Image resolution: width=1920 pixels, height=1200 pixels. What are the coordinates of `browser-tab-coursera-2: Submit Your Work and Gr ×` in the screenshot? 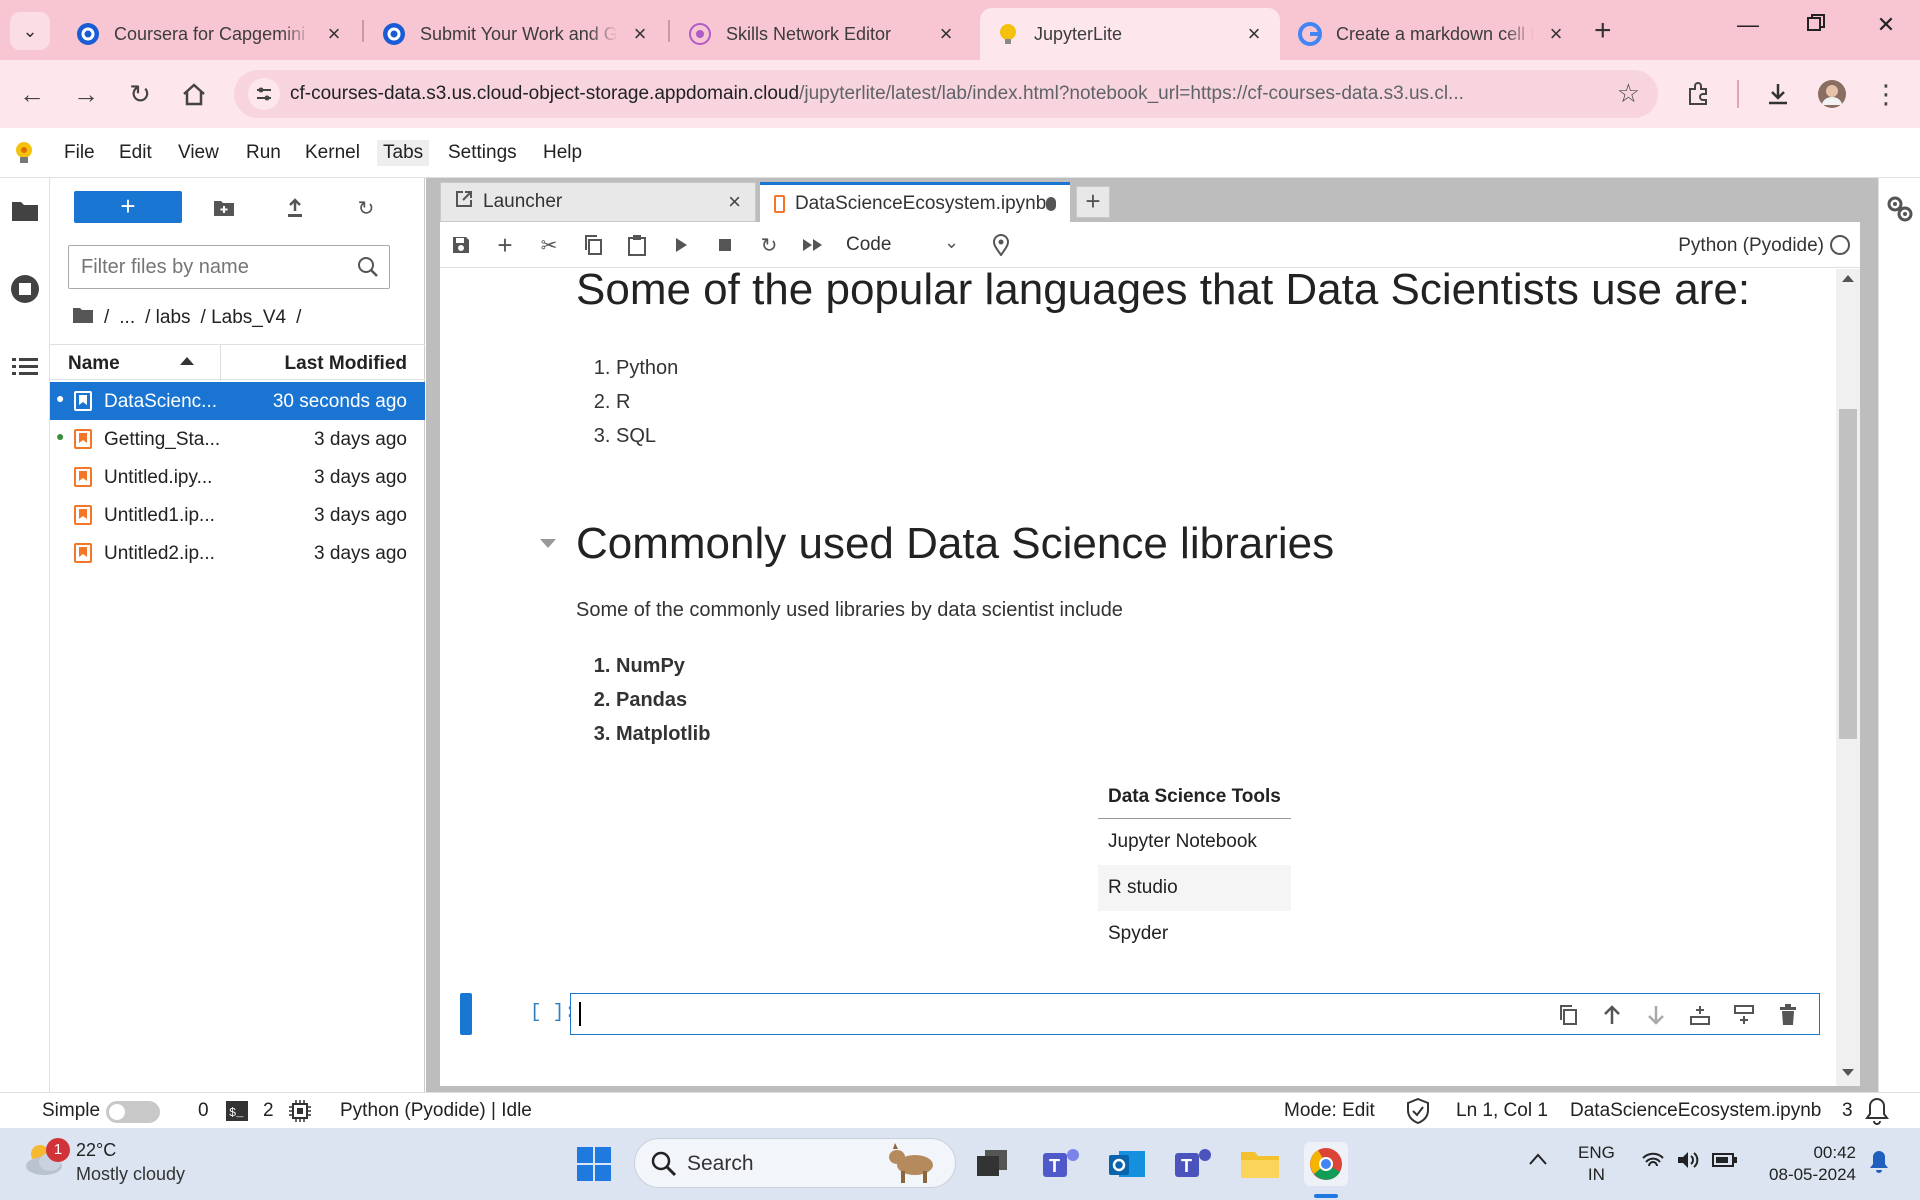 It's located at (516, 34).